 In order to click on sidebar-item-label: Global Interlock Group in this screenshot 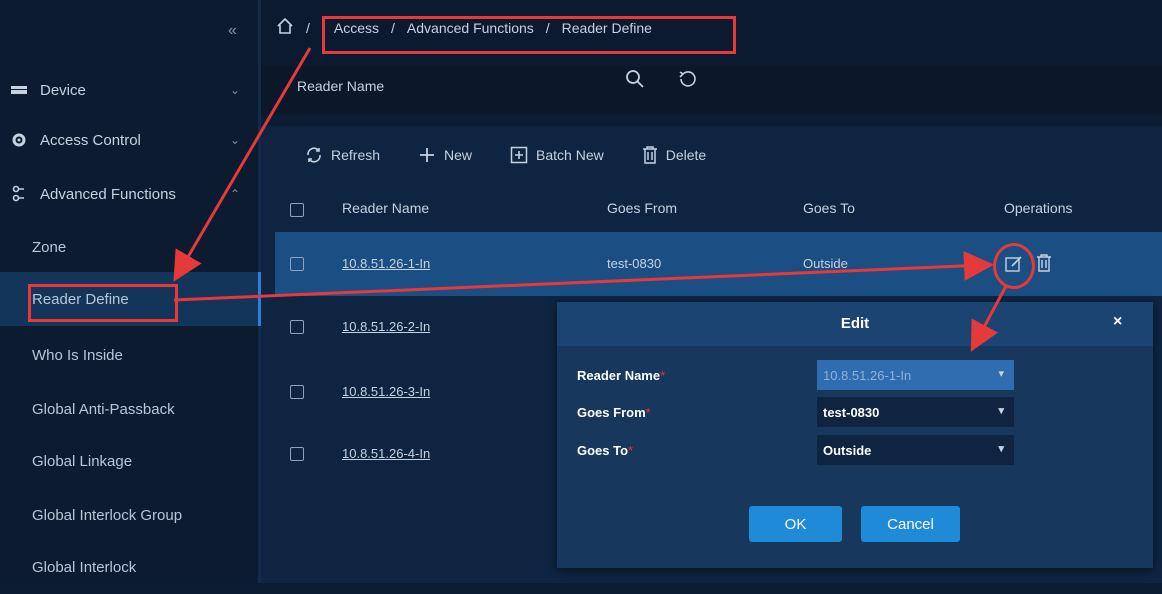, I will do `click(107, 515)`.